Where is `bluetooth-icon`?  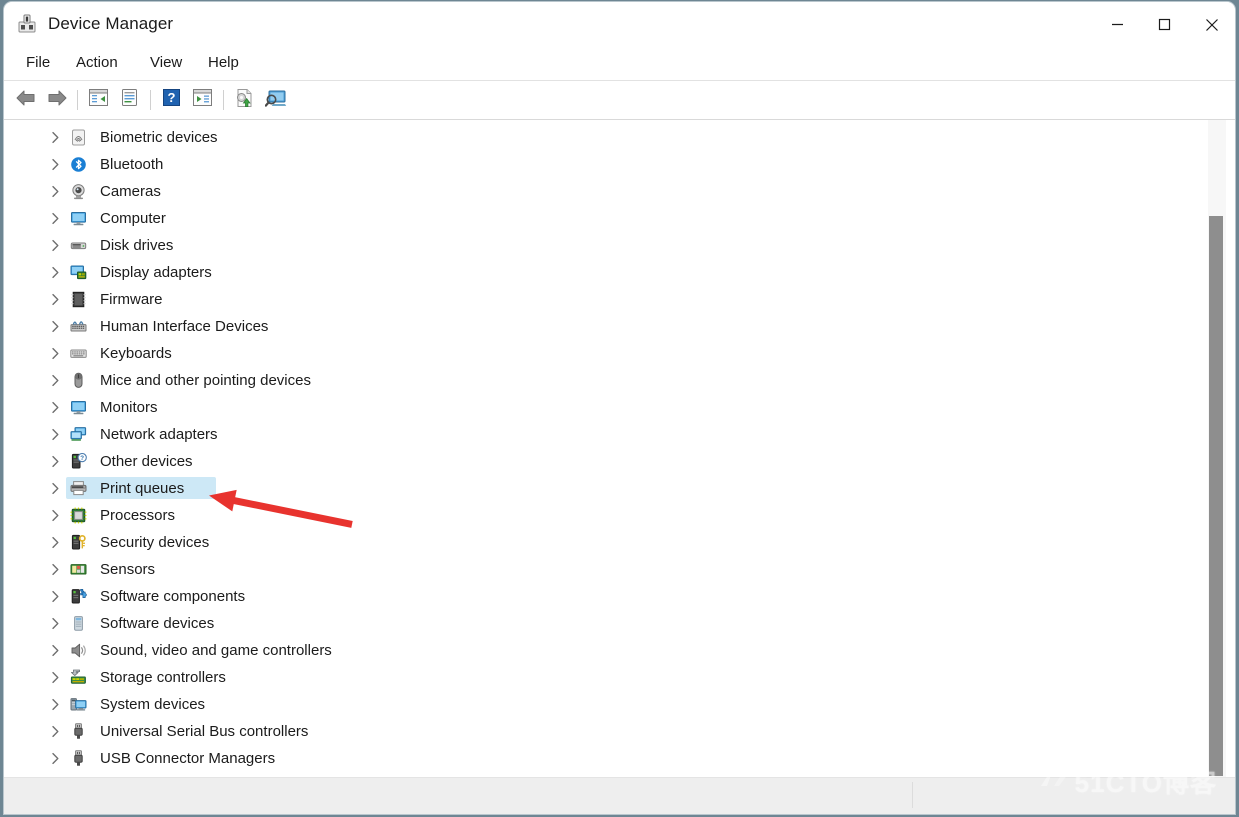 bluetooth-icon is located at coordinates (78, 164).